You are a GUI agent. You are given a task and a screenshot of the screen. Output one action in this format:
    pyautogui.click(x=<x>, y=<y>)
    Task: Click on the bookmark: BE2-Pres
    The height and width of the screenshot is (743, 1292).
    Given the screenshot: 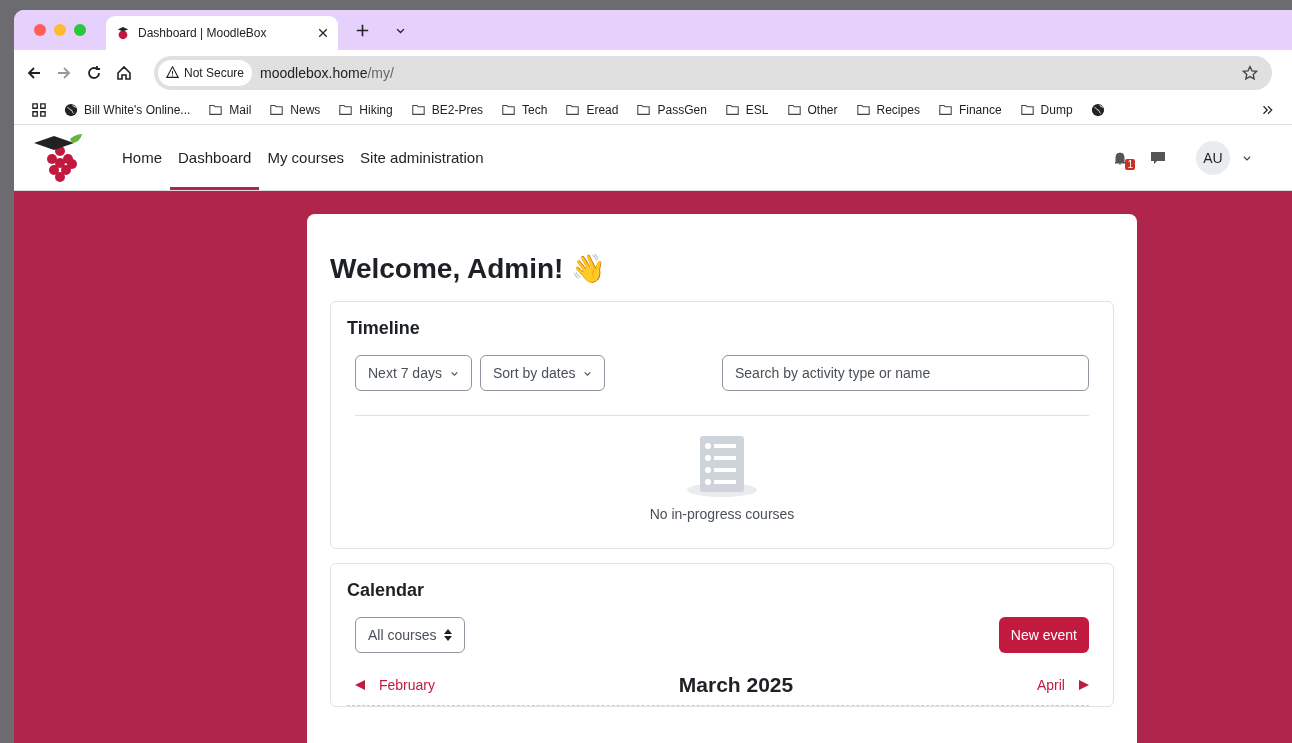 What is the action you would take?
    pyautogui.click(x=447, y=109)
    